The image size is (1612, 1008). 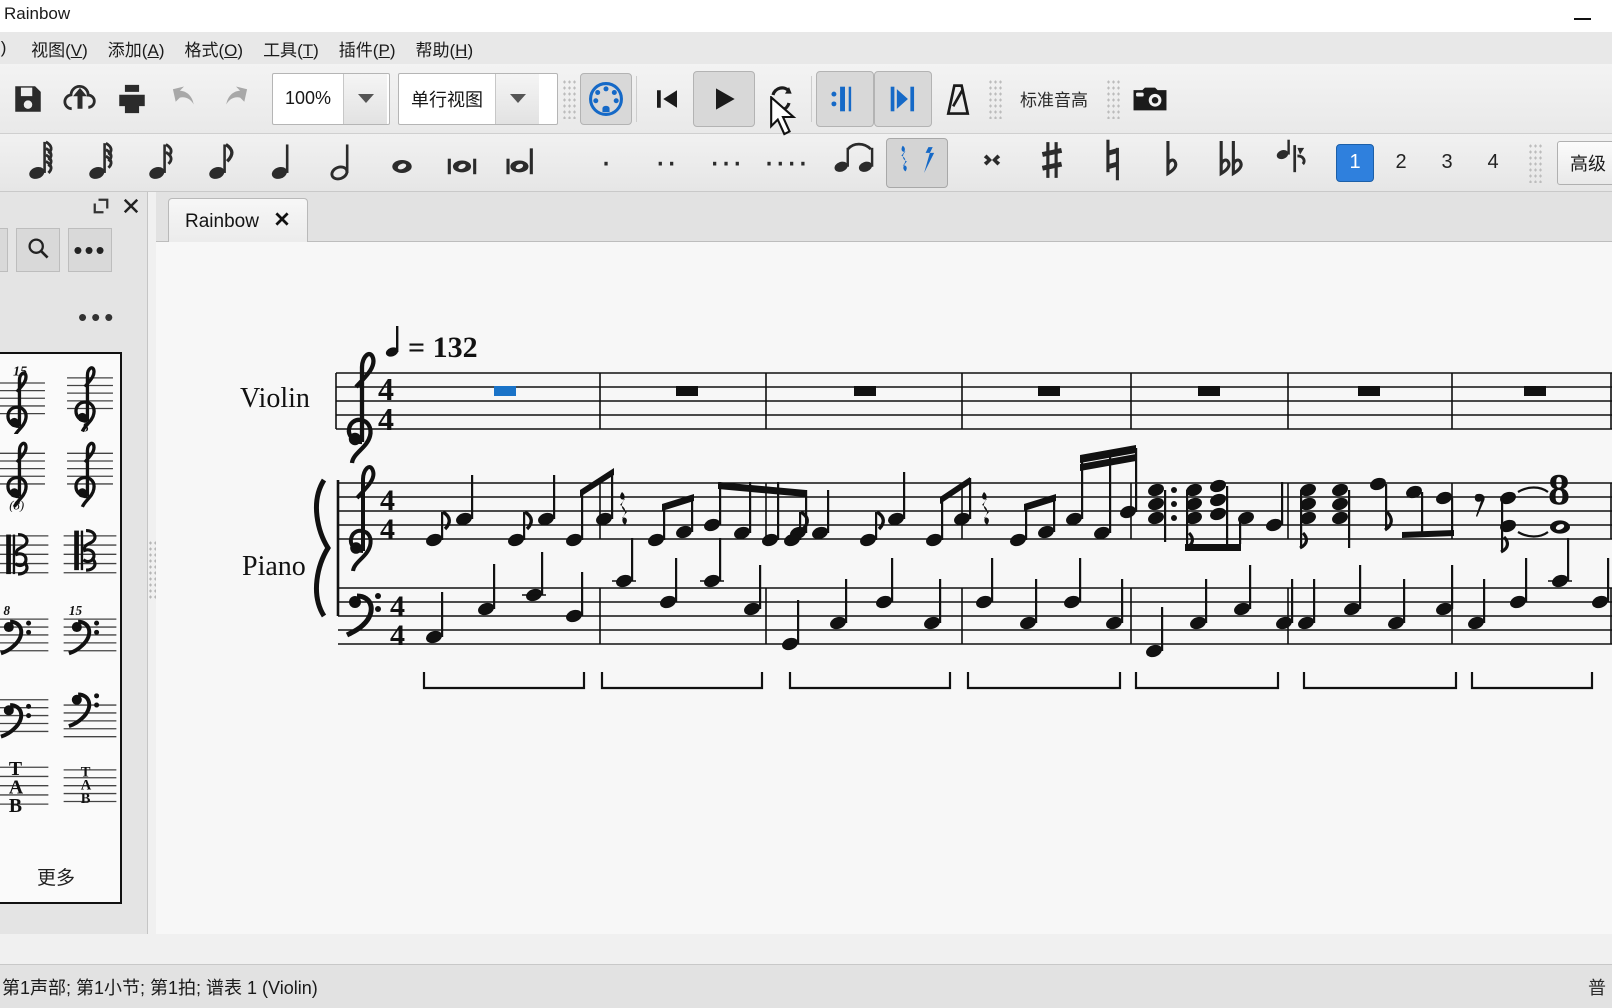 I want to click on voice-1-button: 1, so click(x=1355, y=162).